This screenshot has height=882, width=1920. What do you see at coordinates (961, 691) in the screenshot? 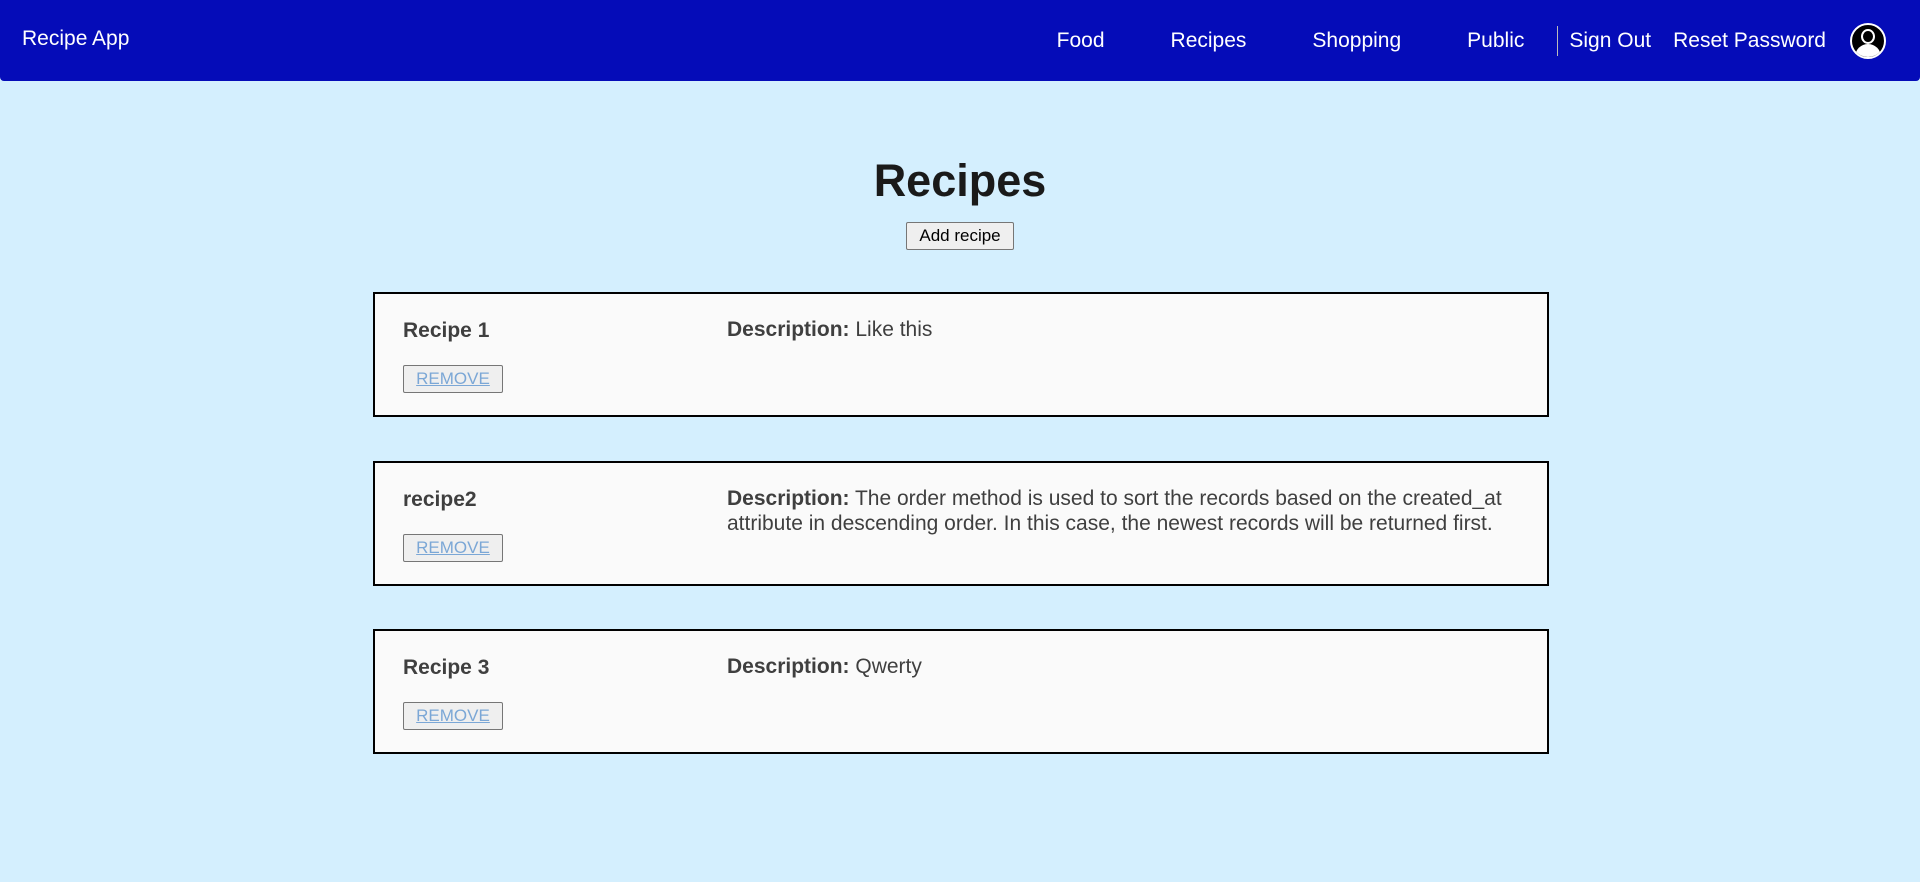
I see `recipe-card: Recipe 3 Description: Qwerty REMOVE` at bounding box center [961, 691].